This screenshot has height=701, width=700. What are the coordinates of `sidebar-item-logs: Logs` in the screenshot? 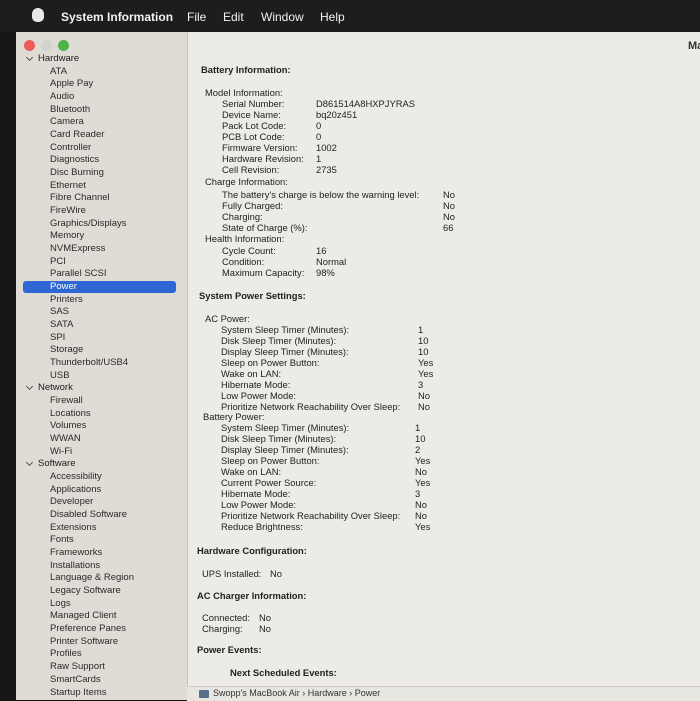 It's located at (60, 604).